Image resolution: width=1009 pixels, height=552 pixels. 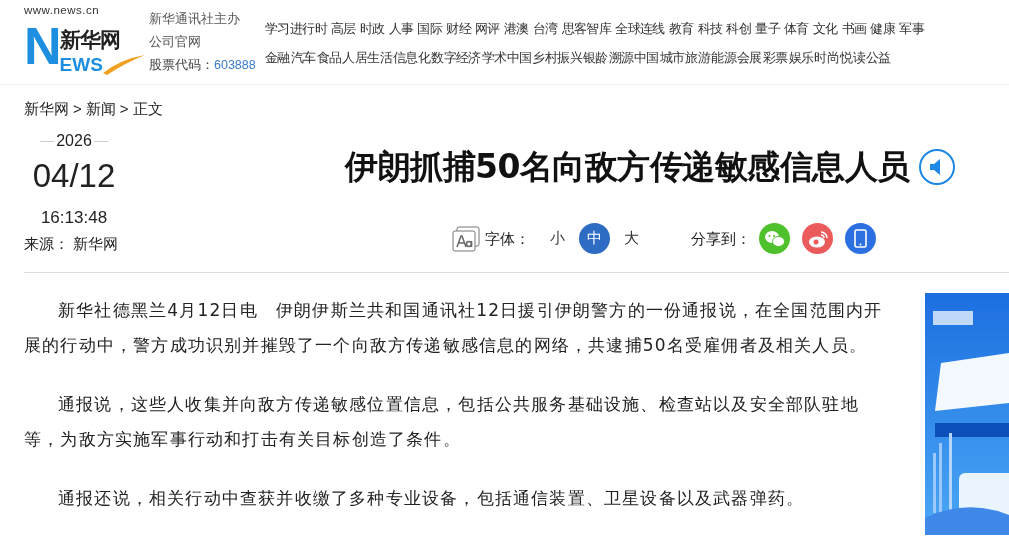 I want to click on font-size-label: 字体：, so click(x=507, y=238).